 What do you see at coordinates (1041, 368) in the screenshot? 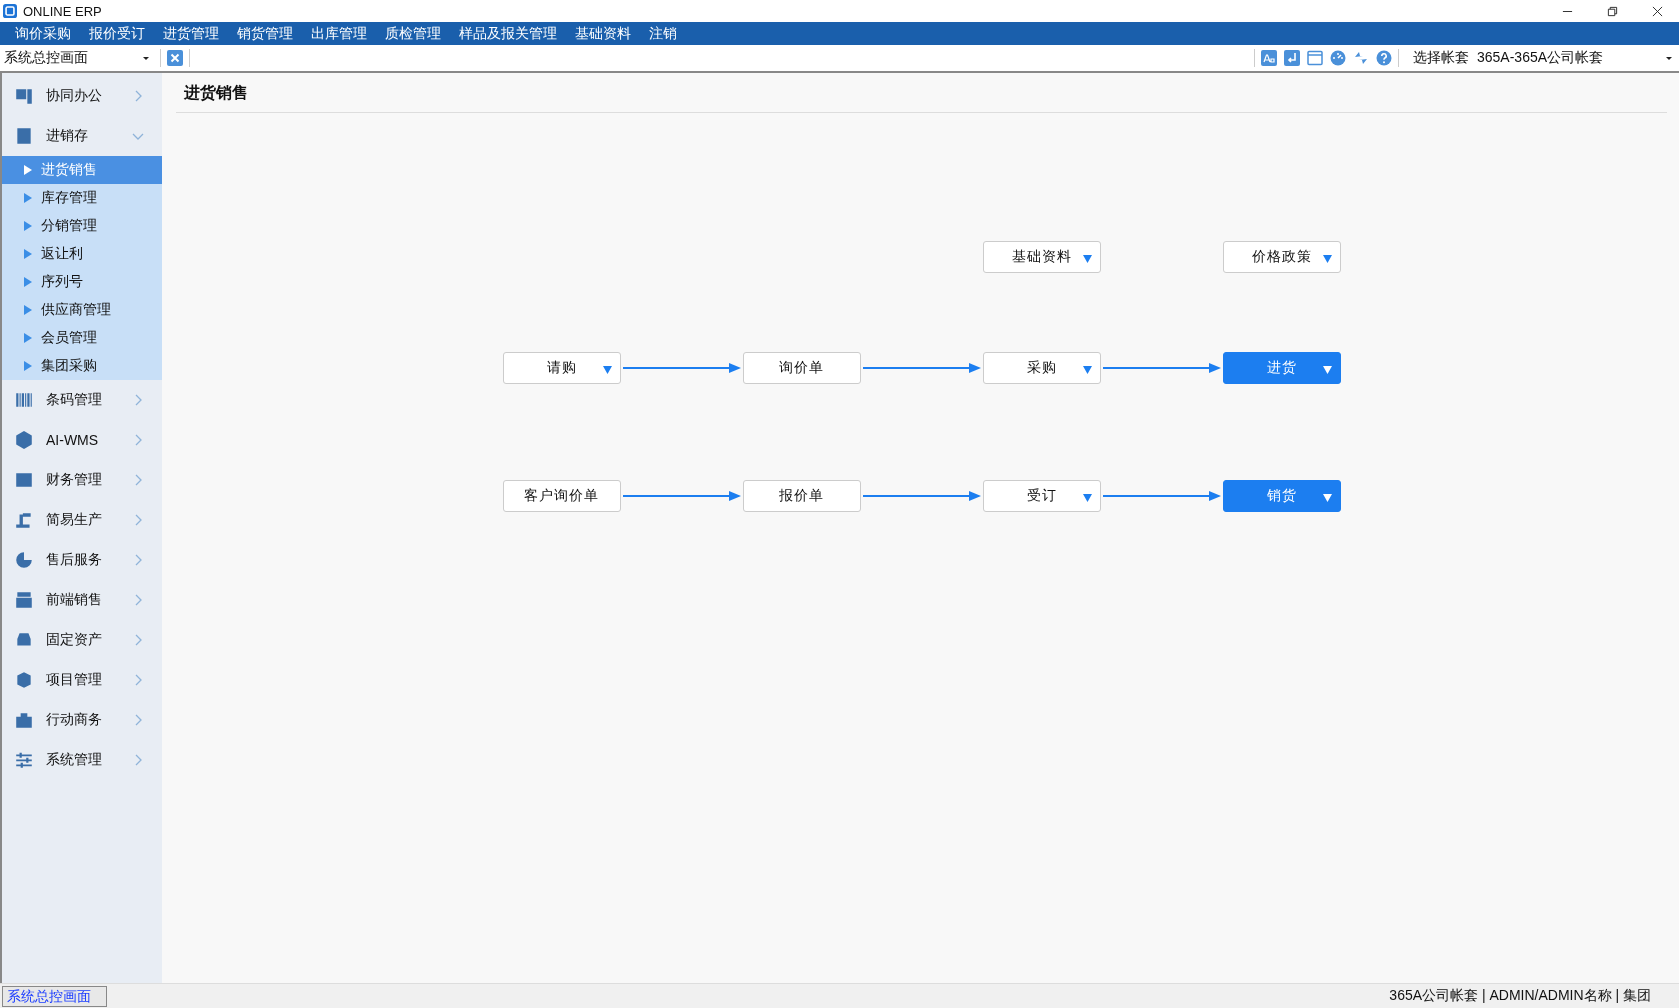
I see `flow-node: 采购` at bounding box center [1041, 368].